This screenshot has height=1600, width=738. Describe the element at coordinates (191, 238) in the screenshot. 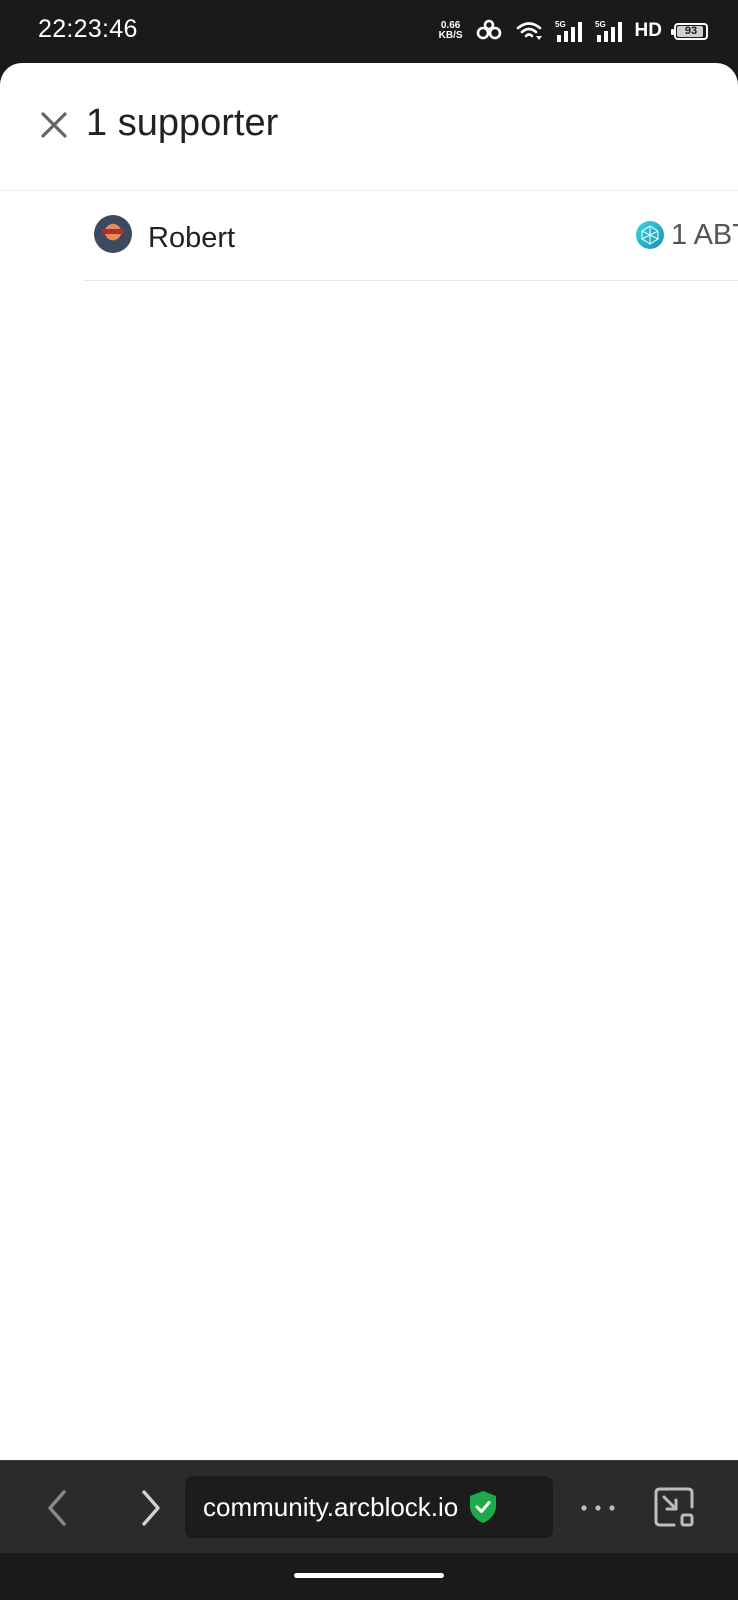

I see `supporter-name: Robert` at that location.